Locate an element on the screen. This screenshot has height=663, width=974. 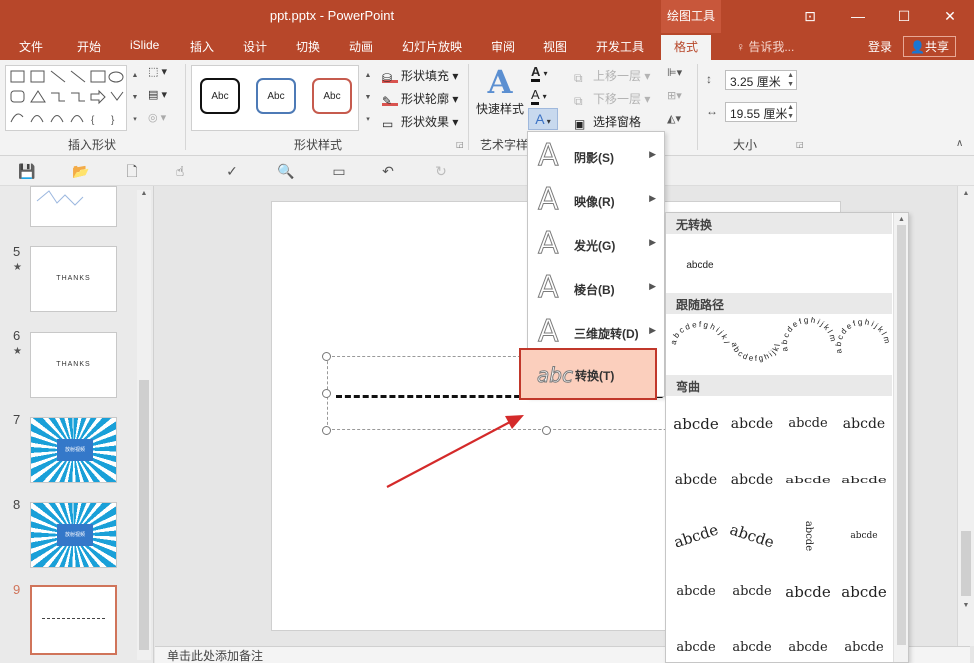
shapes-scroll: ▲ ▼ ▾ is located at coordinates (135, 98).